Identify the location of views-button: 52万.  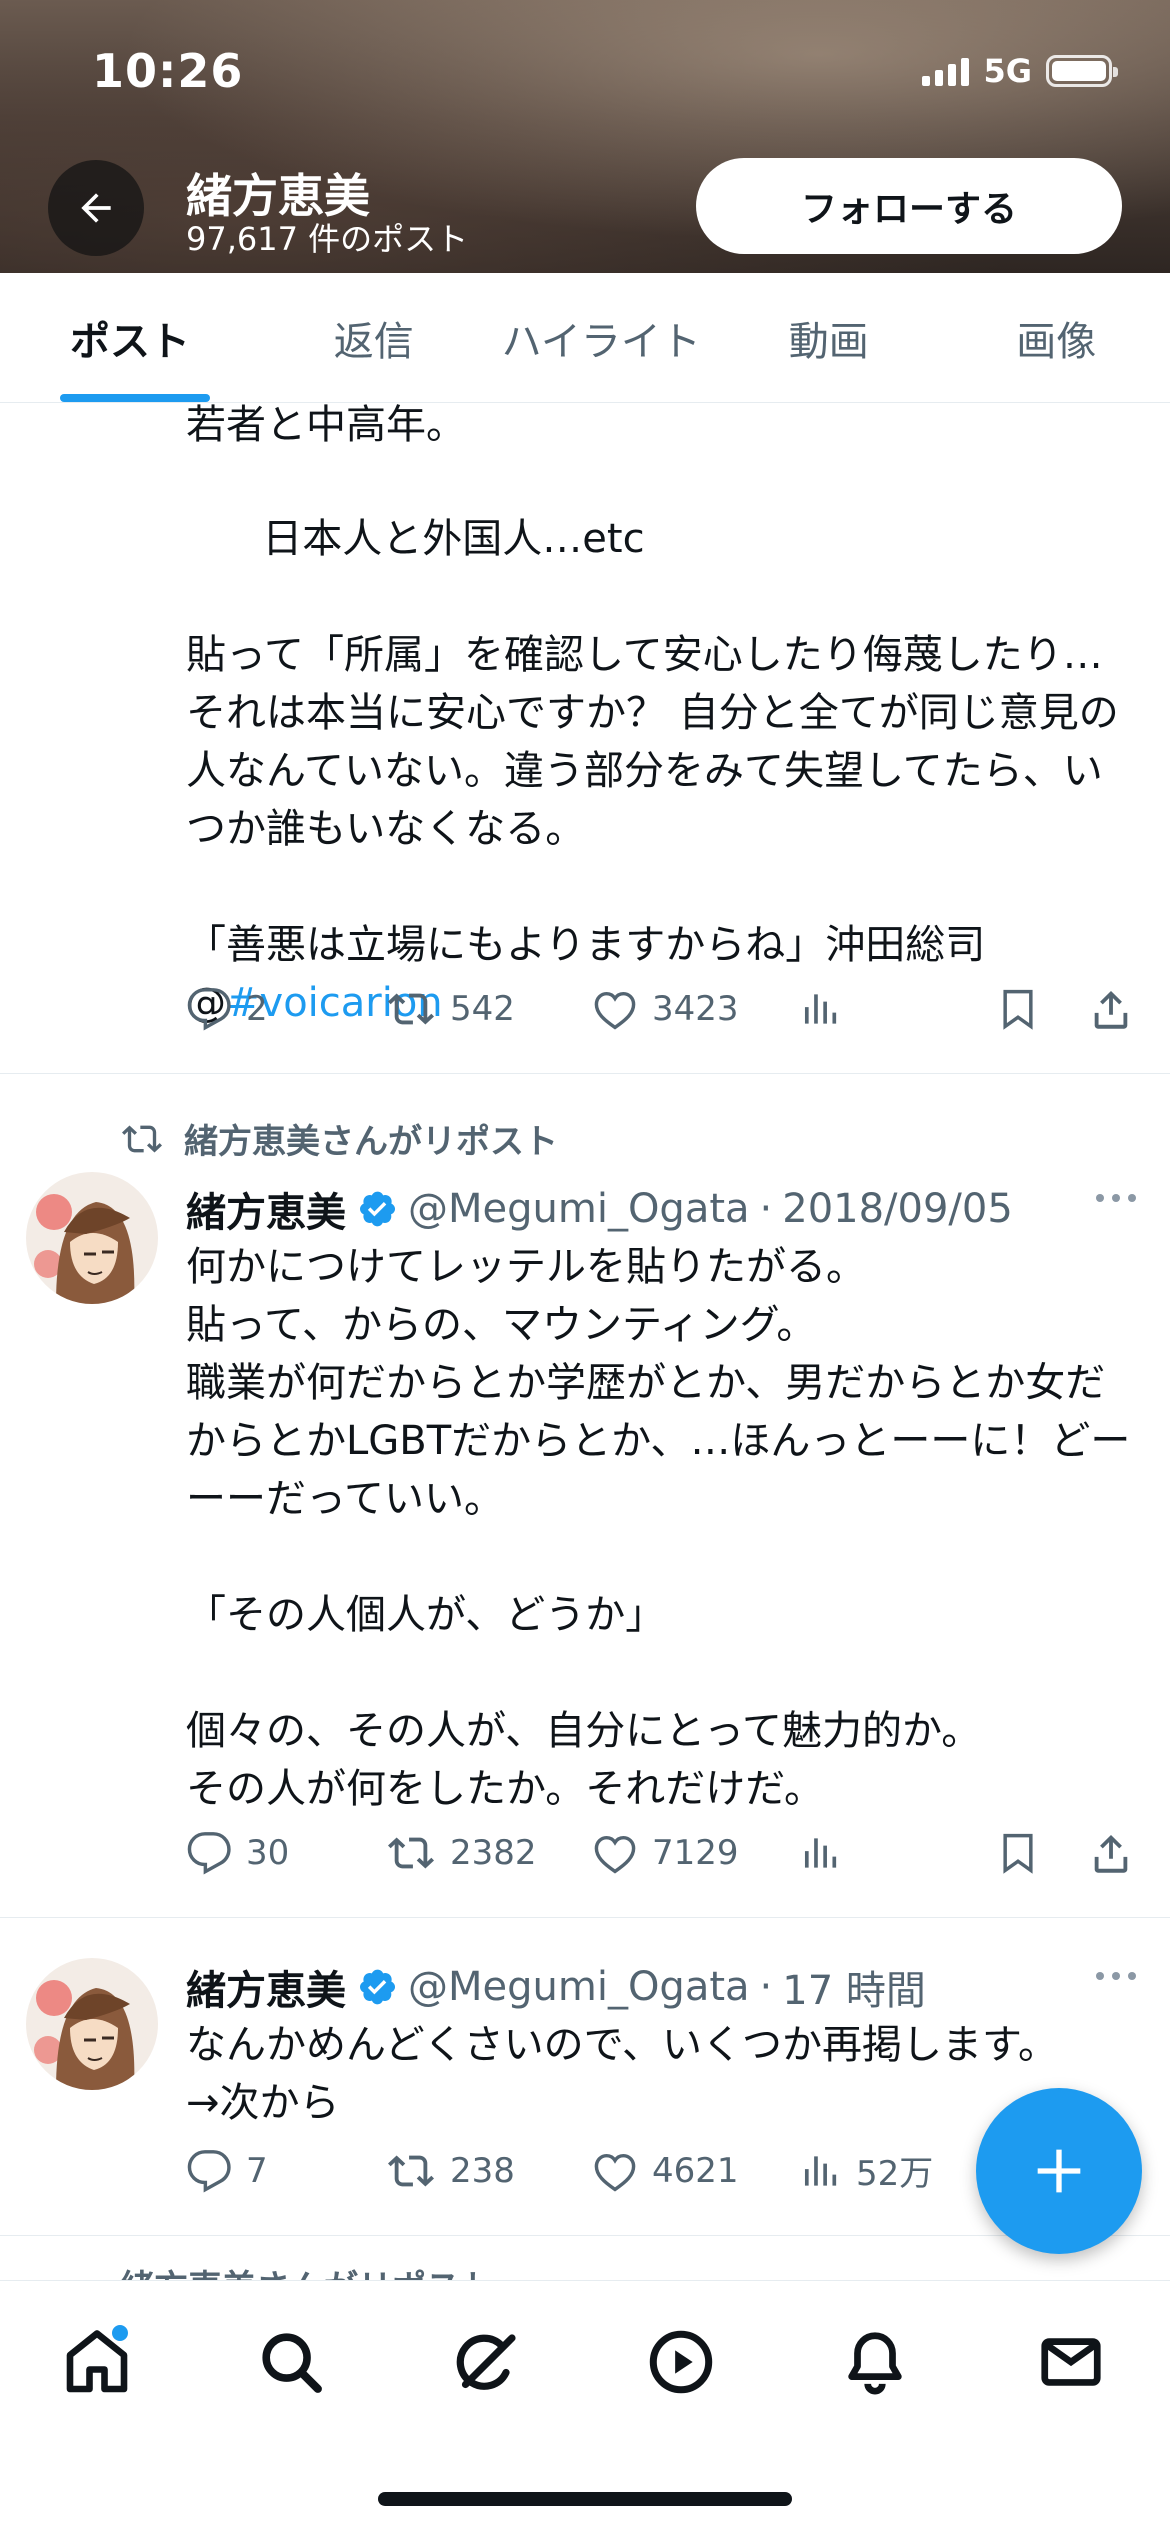
(898, 2170).